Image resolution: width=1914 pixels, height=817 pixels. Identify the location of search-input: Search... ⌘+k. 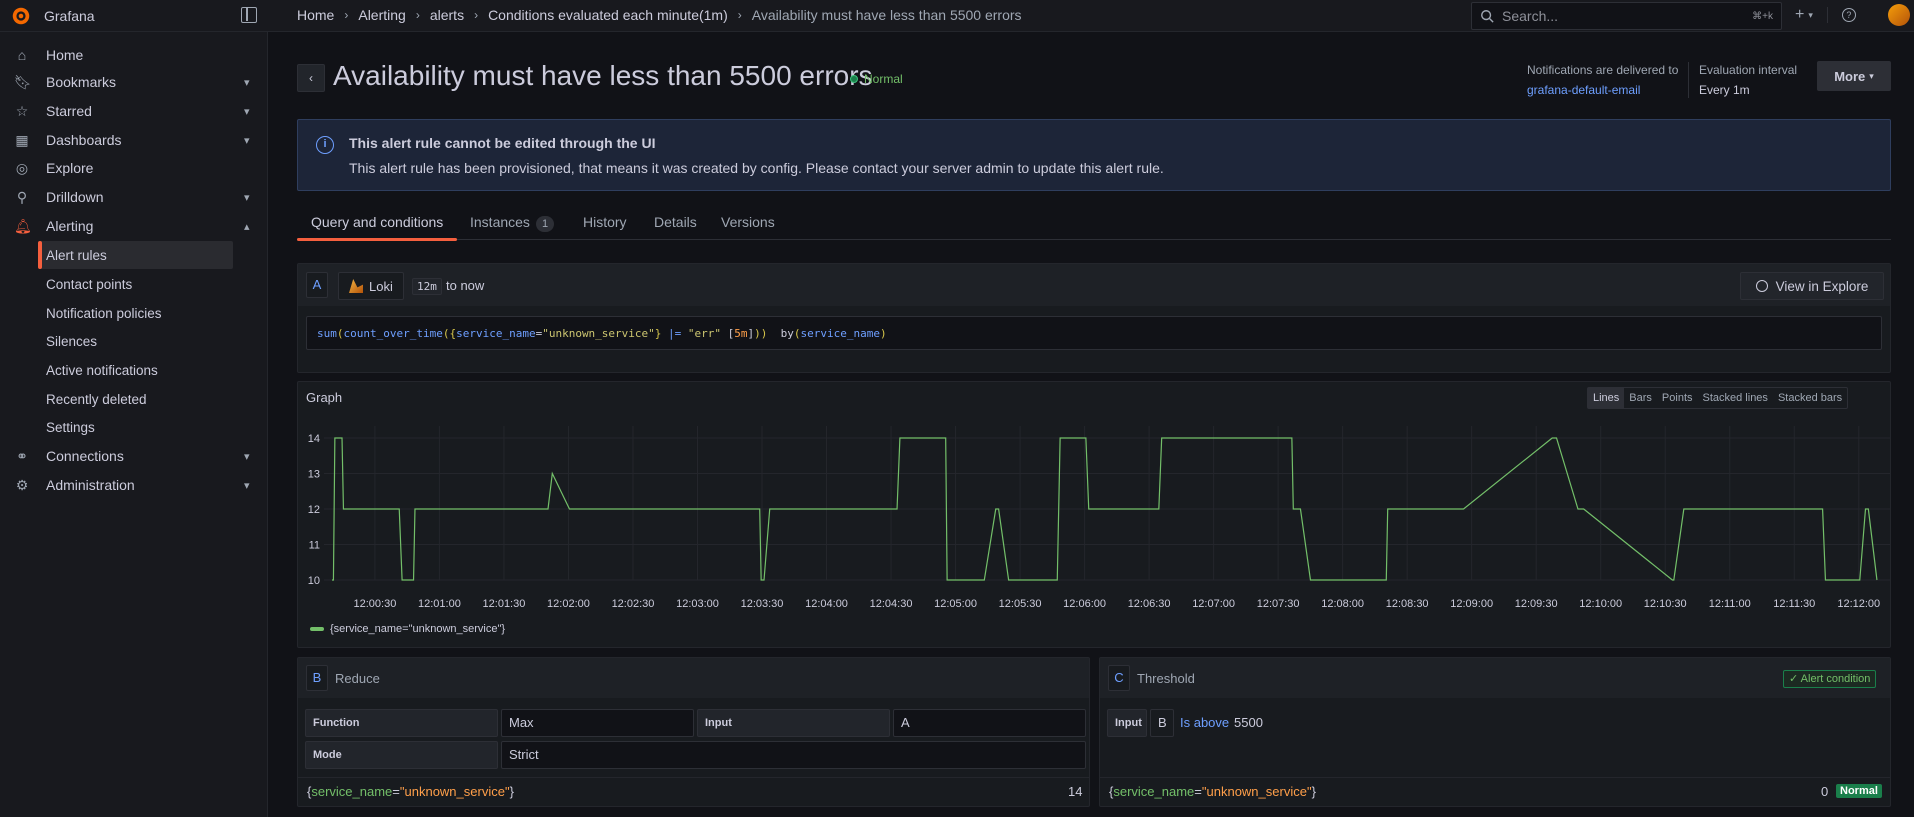
(1626, 16).